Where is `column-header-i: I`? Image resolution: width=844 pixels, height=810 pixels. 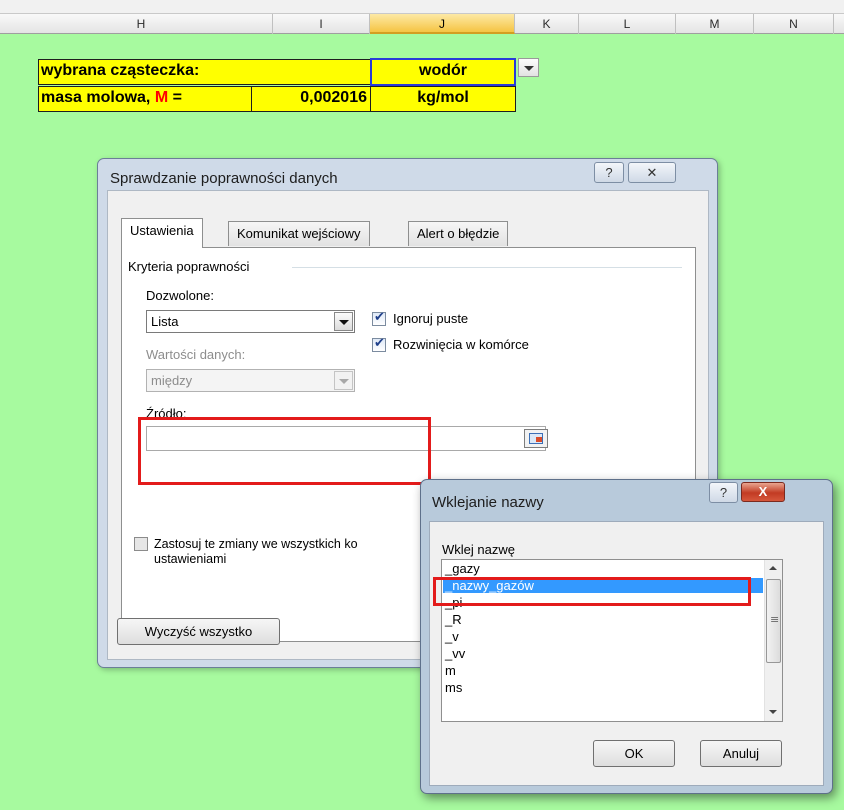 column-header-i: I is located at coordinates (321, 24).